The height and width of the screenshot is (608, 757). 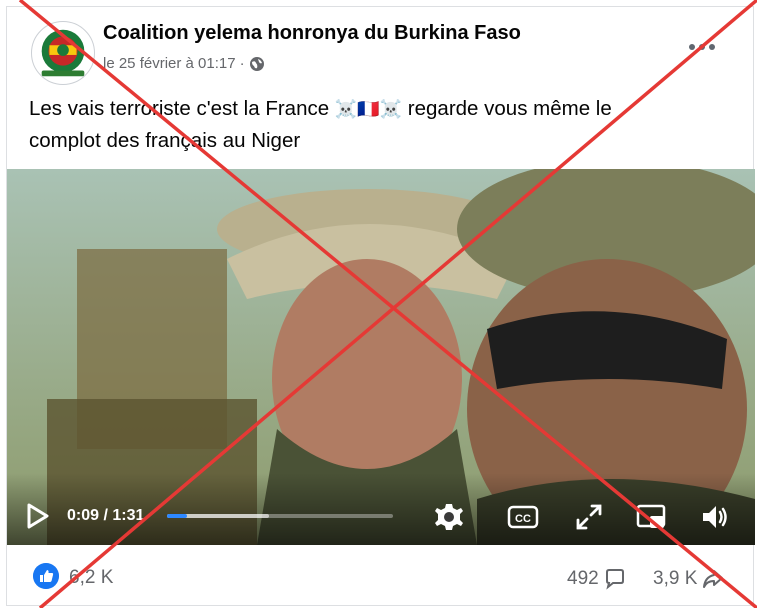 I want to click on reaction-count: 6,2 K, so click(x=91, y=578).